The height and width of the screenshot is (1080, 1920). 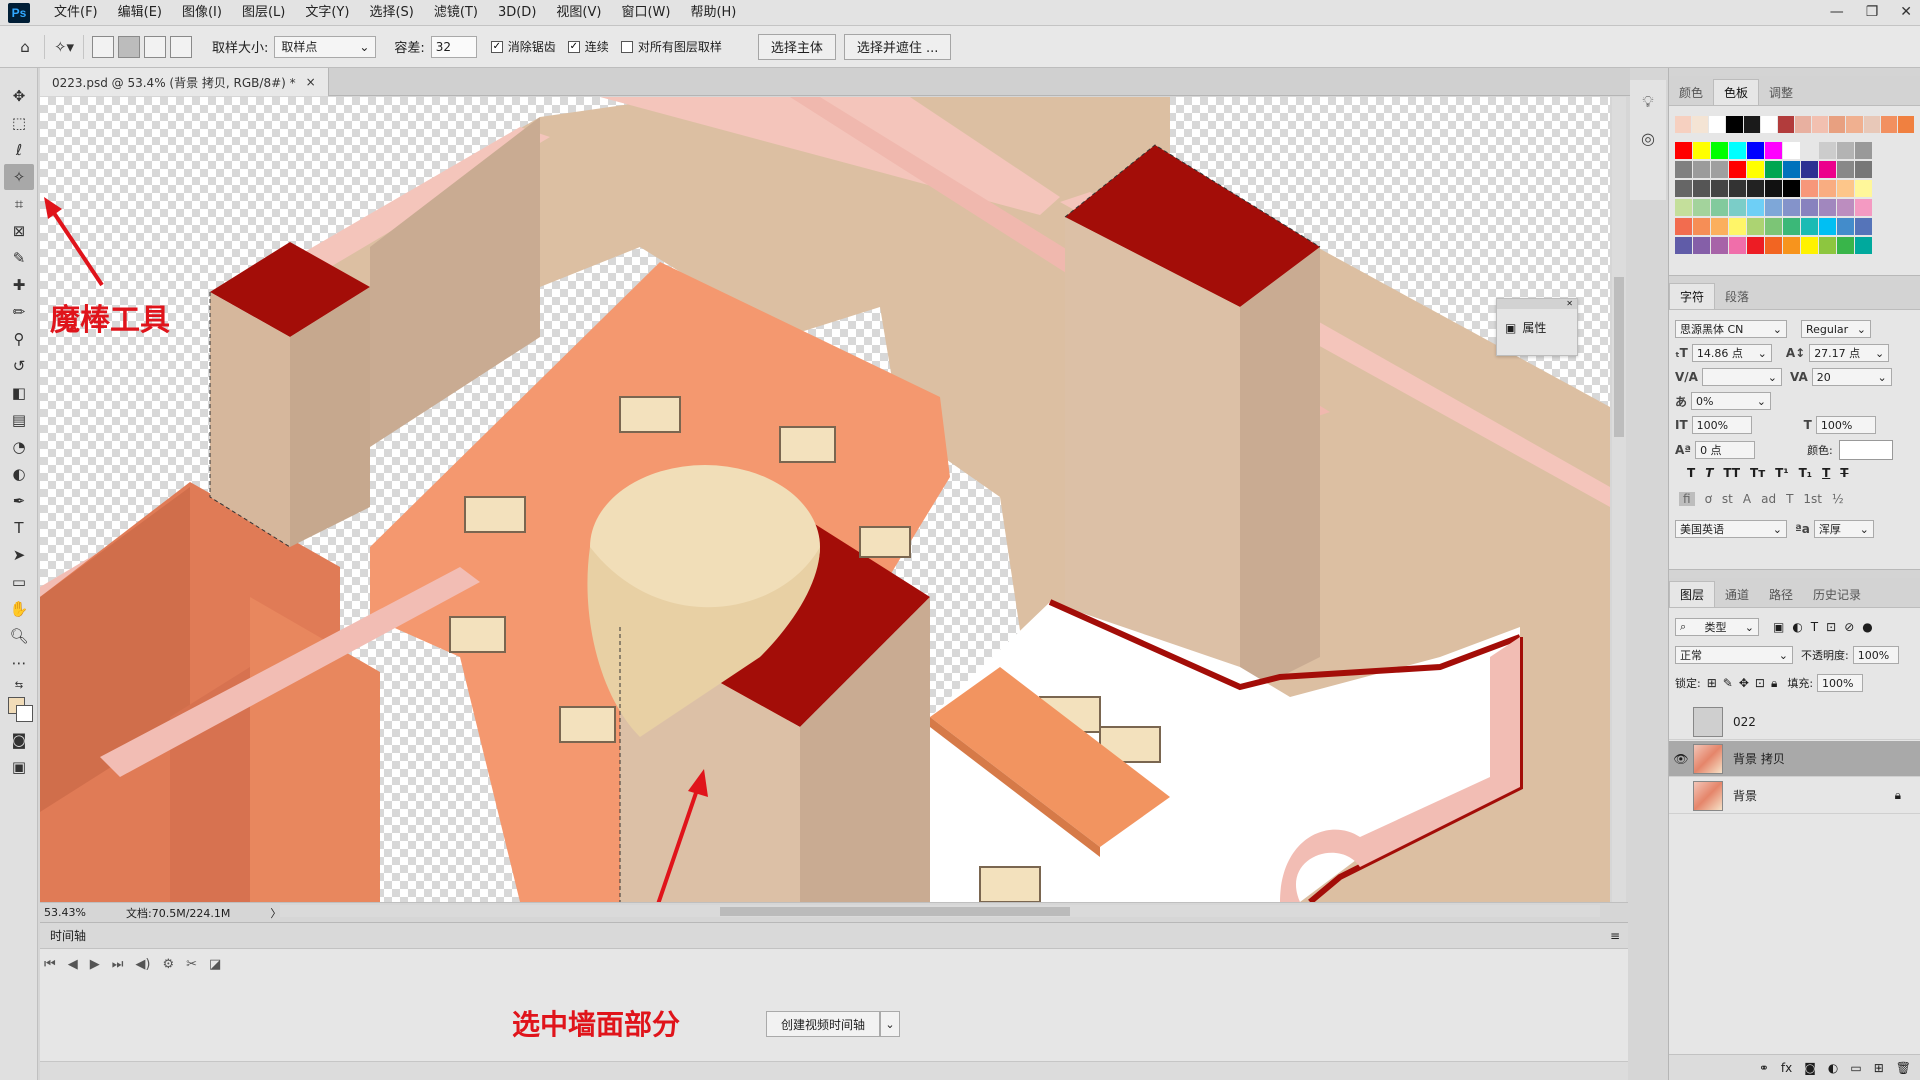 What do you see at coordinates (142, 964) in the screenshot?
I see `audio-icon: ◀)` at bounding box center [142, 964].